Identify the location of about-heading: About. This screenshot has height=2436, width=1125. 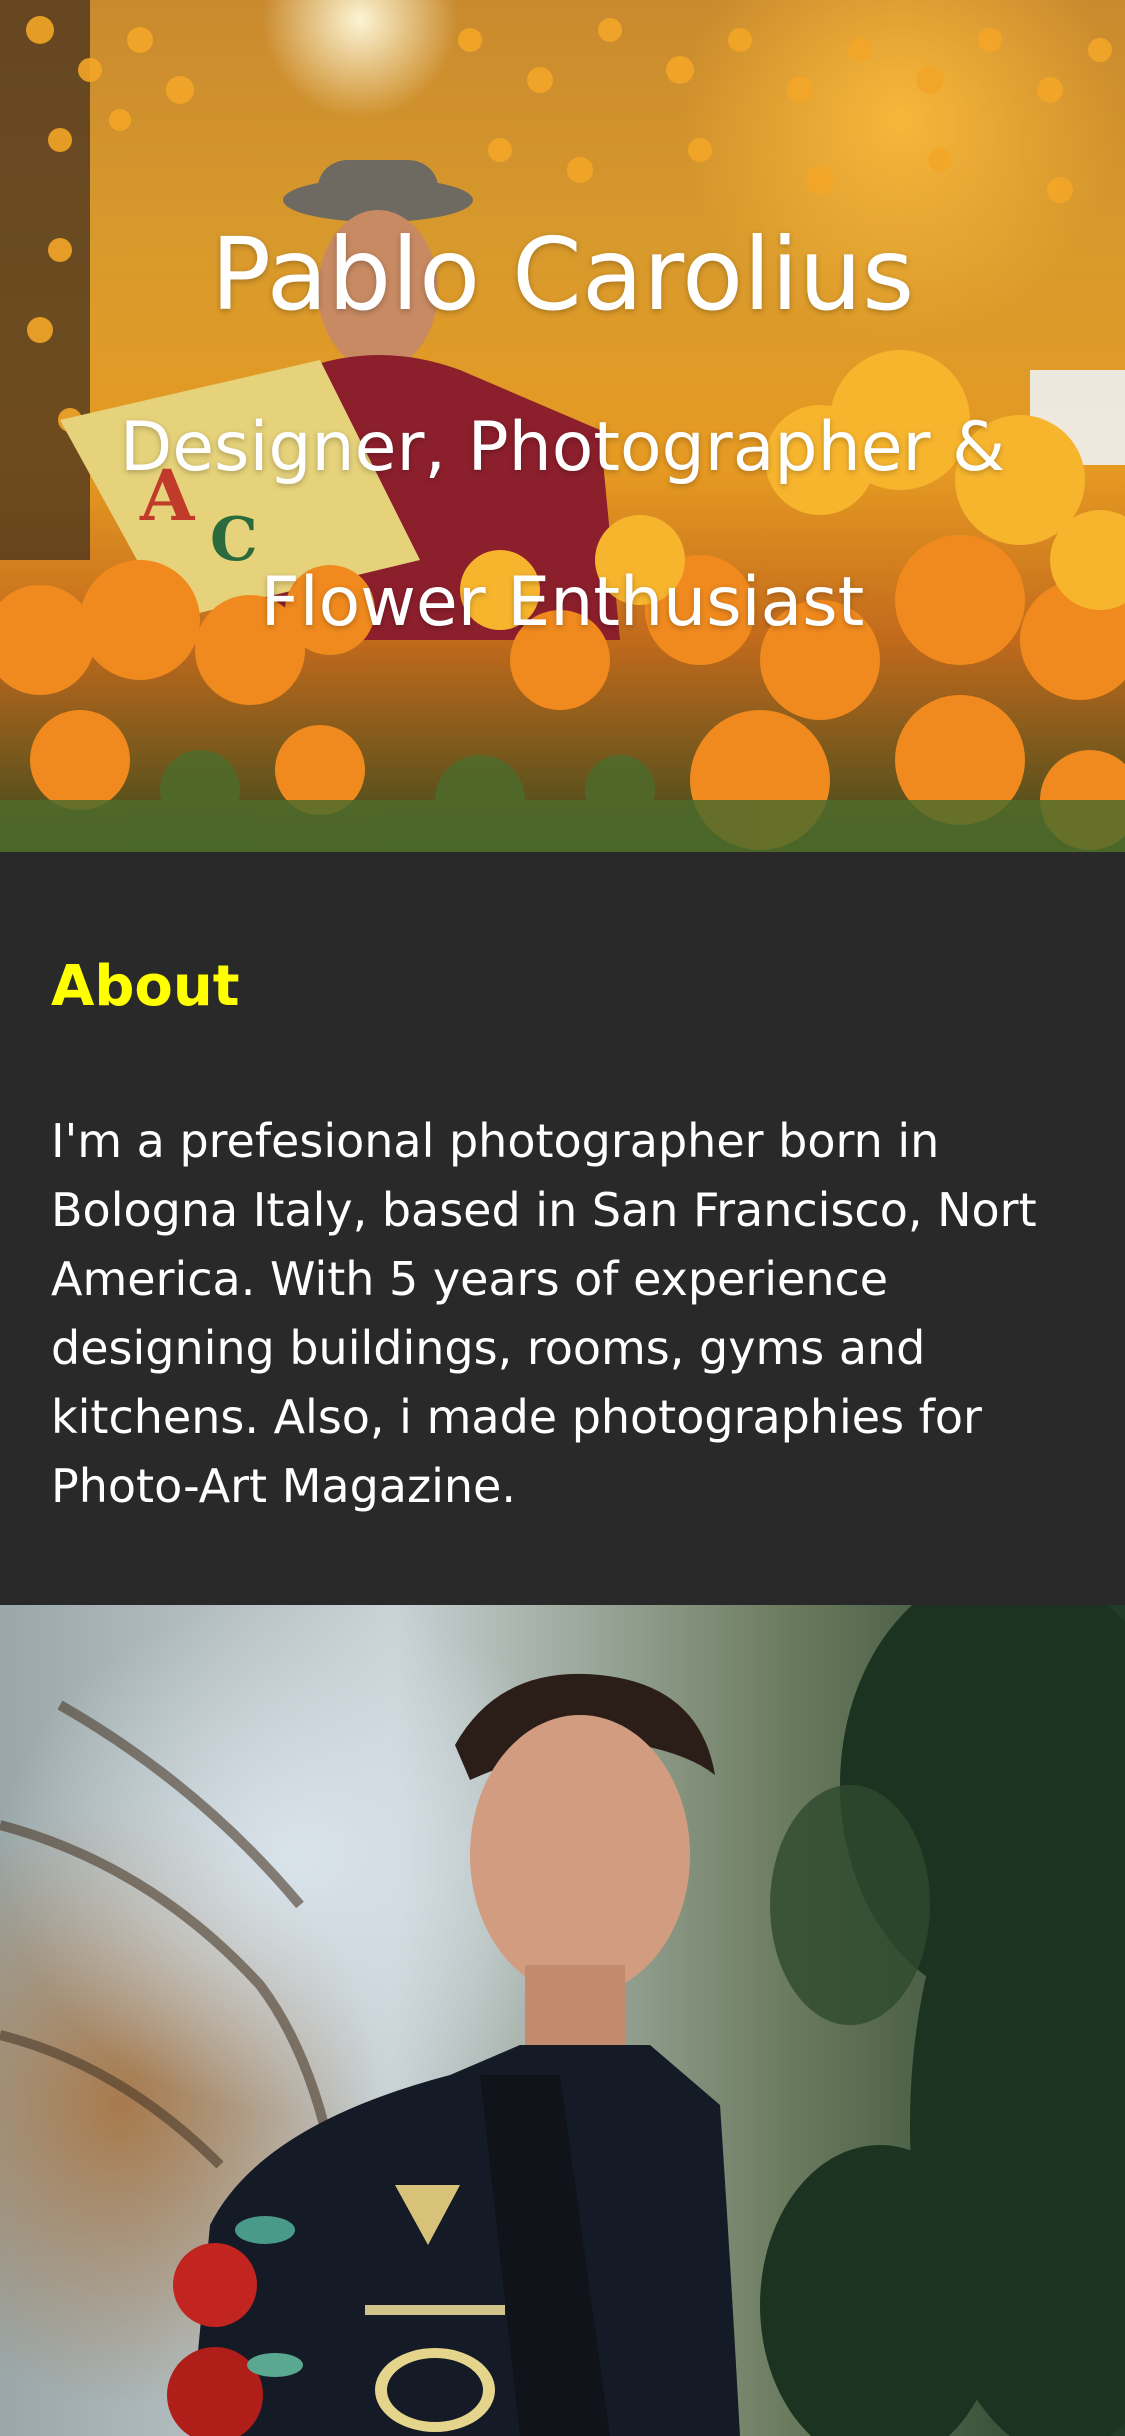
(145, 986).